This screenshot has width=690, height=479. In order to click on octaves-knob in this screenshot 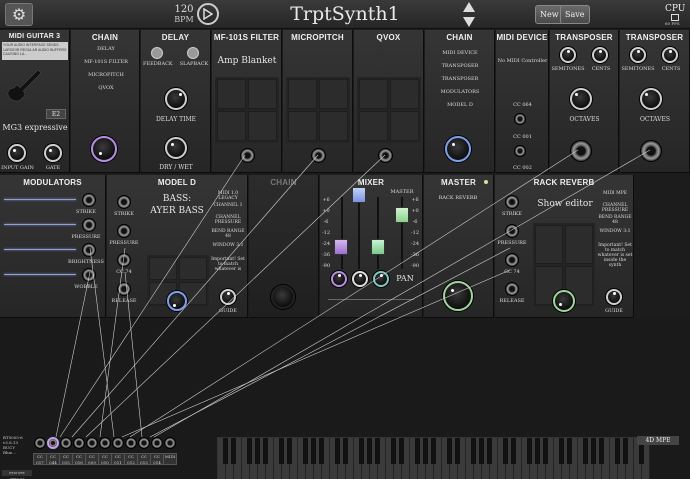, I will do `click(581, 99)`.